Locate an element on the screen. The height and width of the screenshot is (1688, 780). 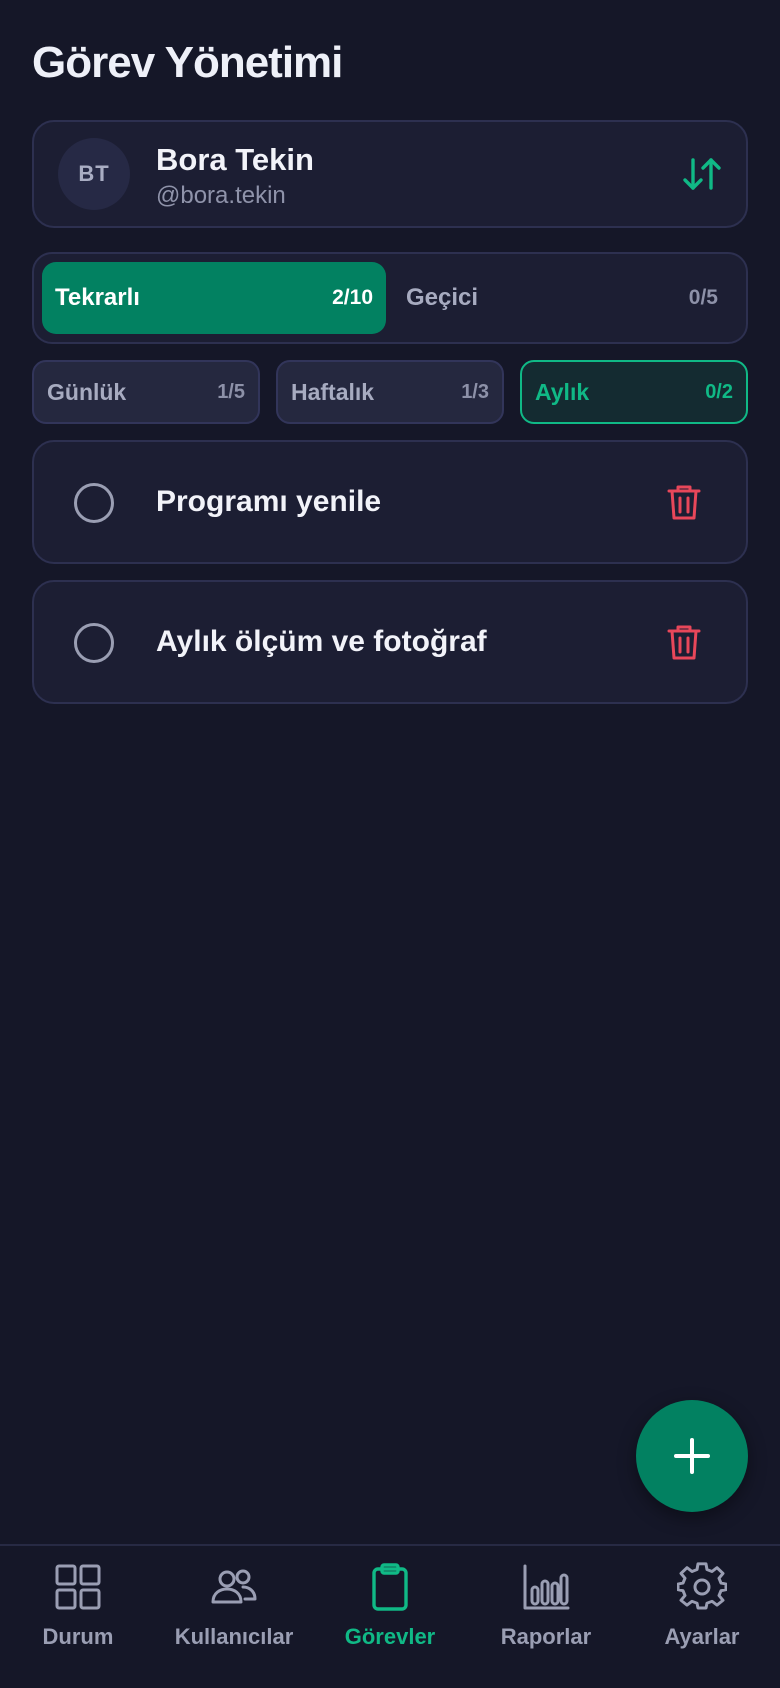
filter-label: Haftalık is located at coordinates (333, 391).